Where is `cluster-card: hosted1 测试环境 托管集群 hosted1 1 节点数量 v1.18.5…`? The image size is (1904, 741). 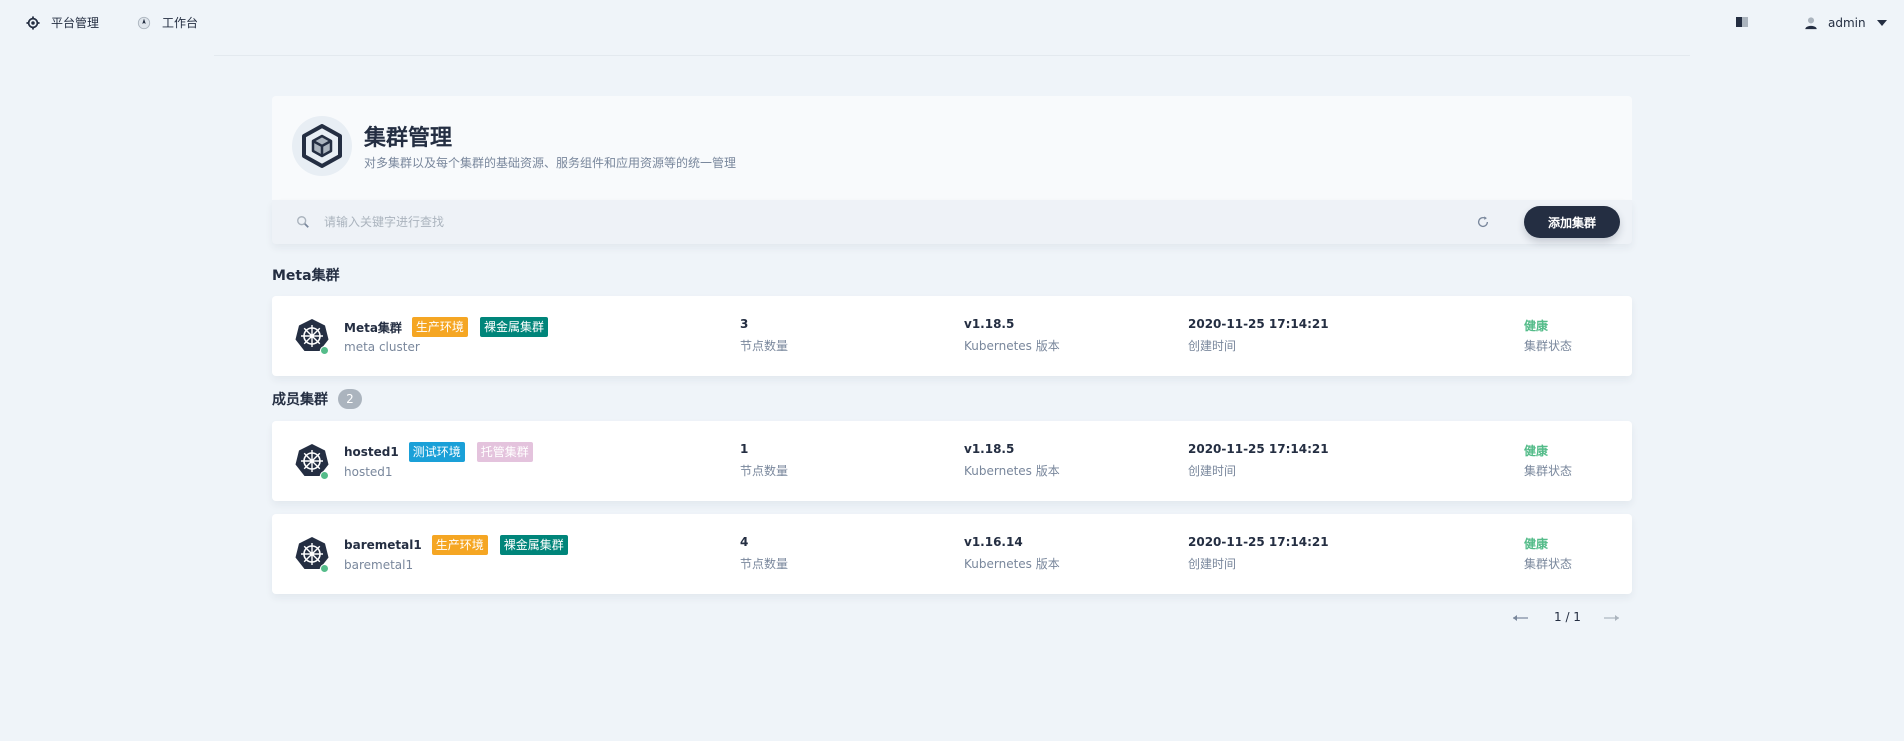 cluster-card: hosted1 测试环境 托管集群 hosted1 1 节点数量 v1.18.5… is located at coordinates (952, 461).